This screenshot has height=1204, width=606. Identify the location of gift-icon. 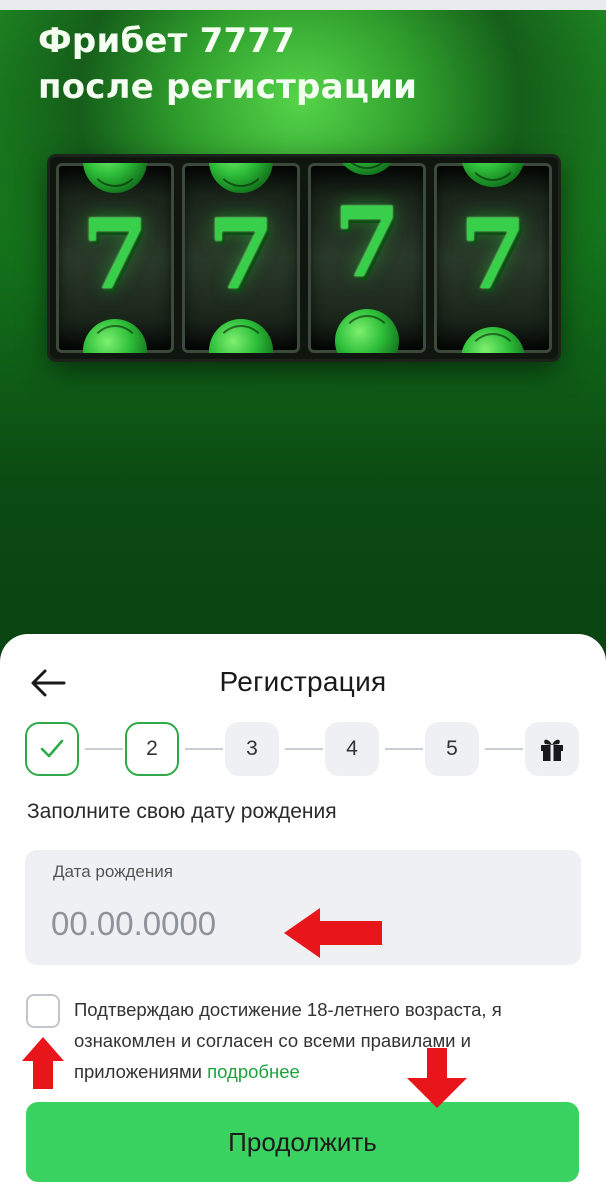
(552, 750).